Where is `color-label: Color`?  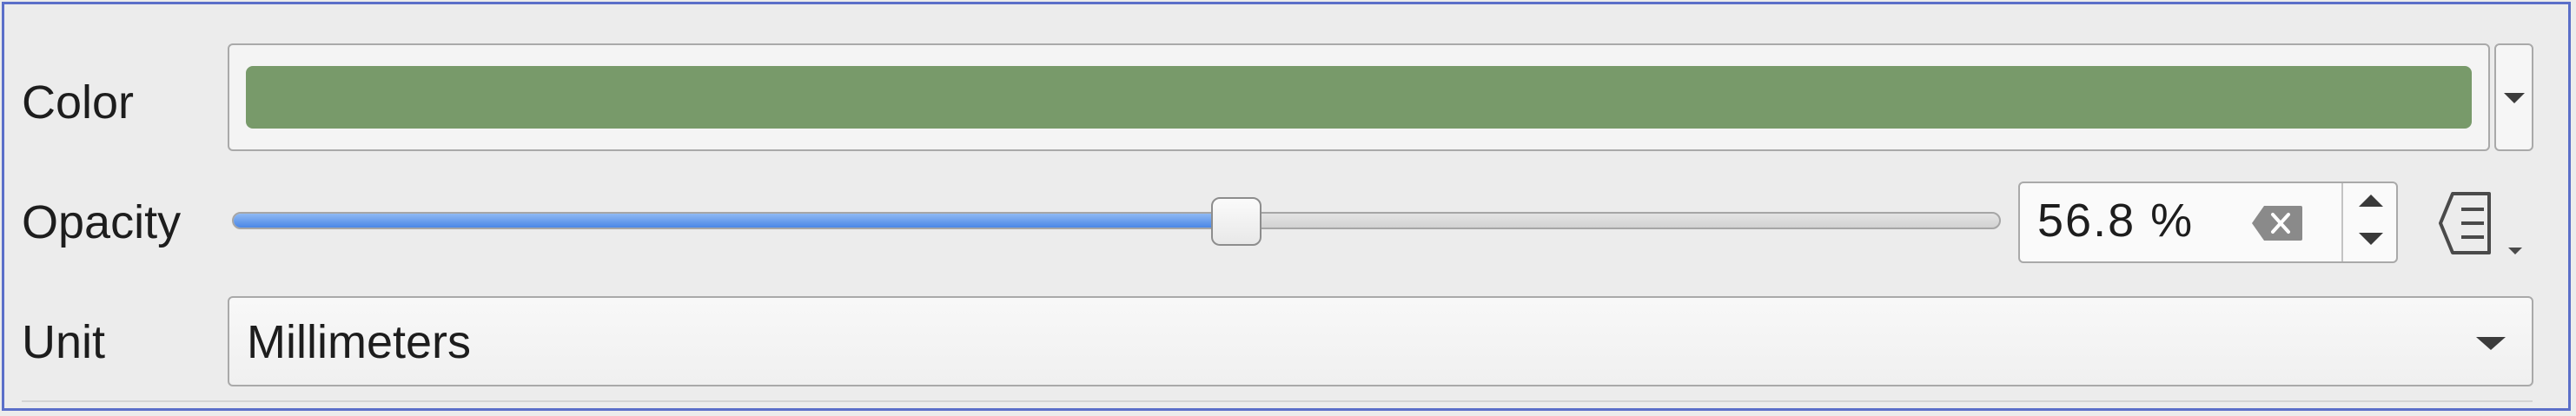
color-label: Color is located at coordinates (78, 103).